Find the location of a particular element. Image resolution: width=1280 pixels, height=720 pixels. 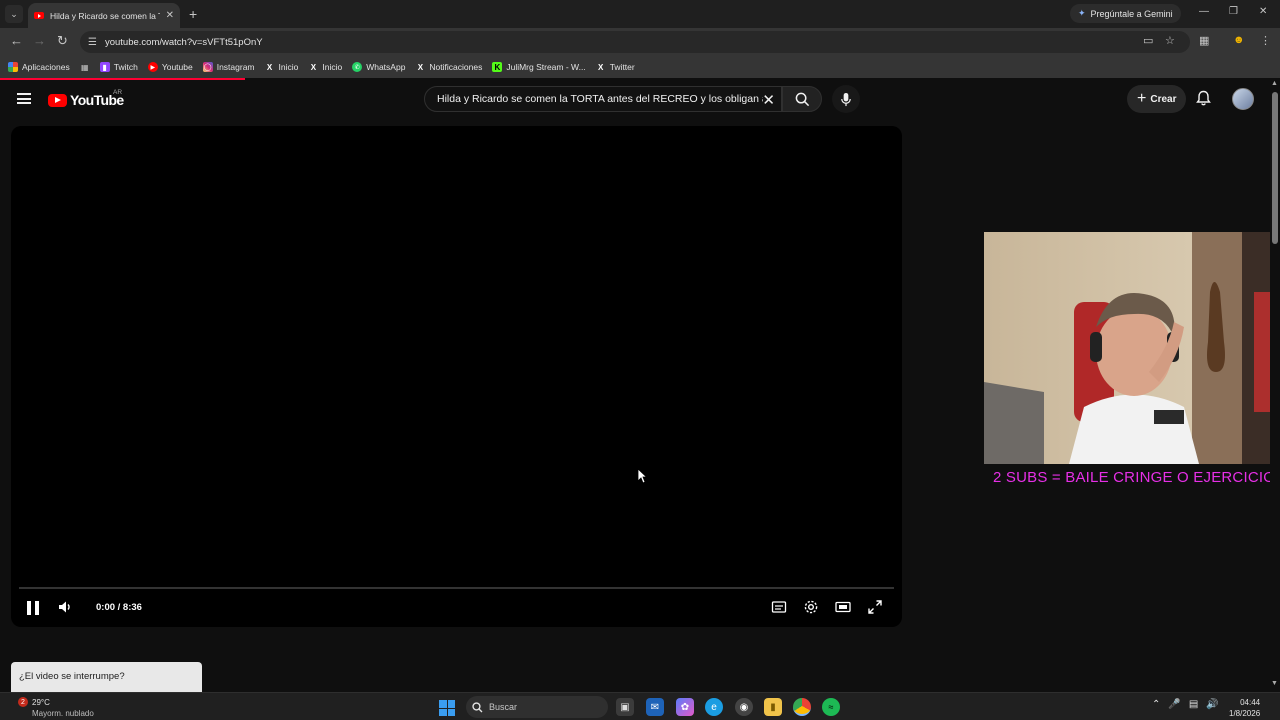

bookmark-twitch: ▮ Twitch is located at coordinates (118, 67).